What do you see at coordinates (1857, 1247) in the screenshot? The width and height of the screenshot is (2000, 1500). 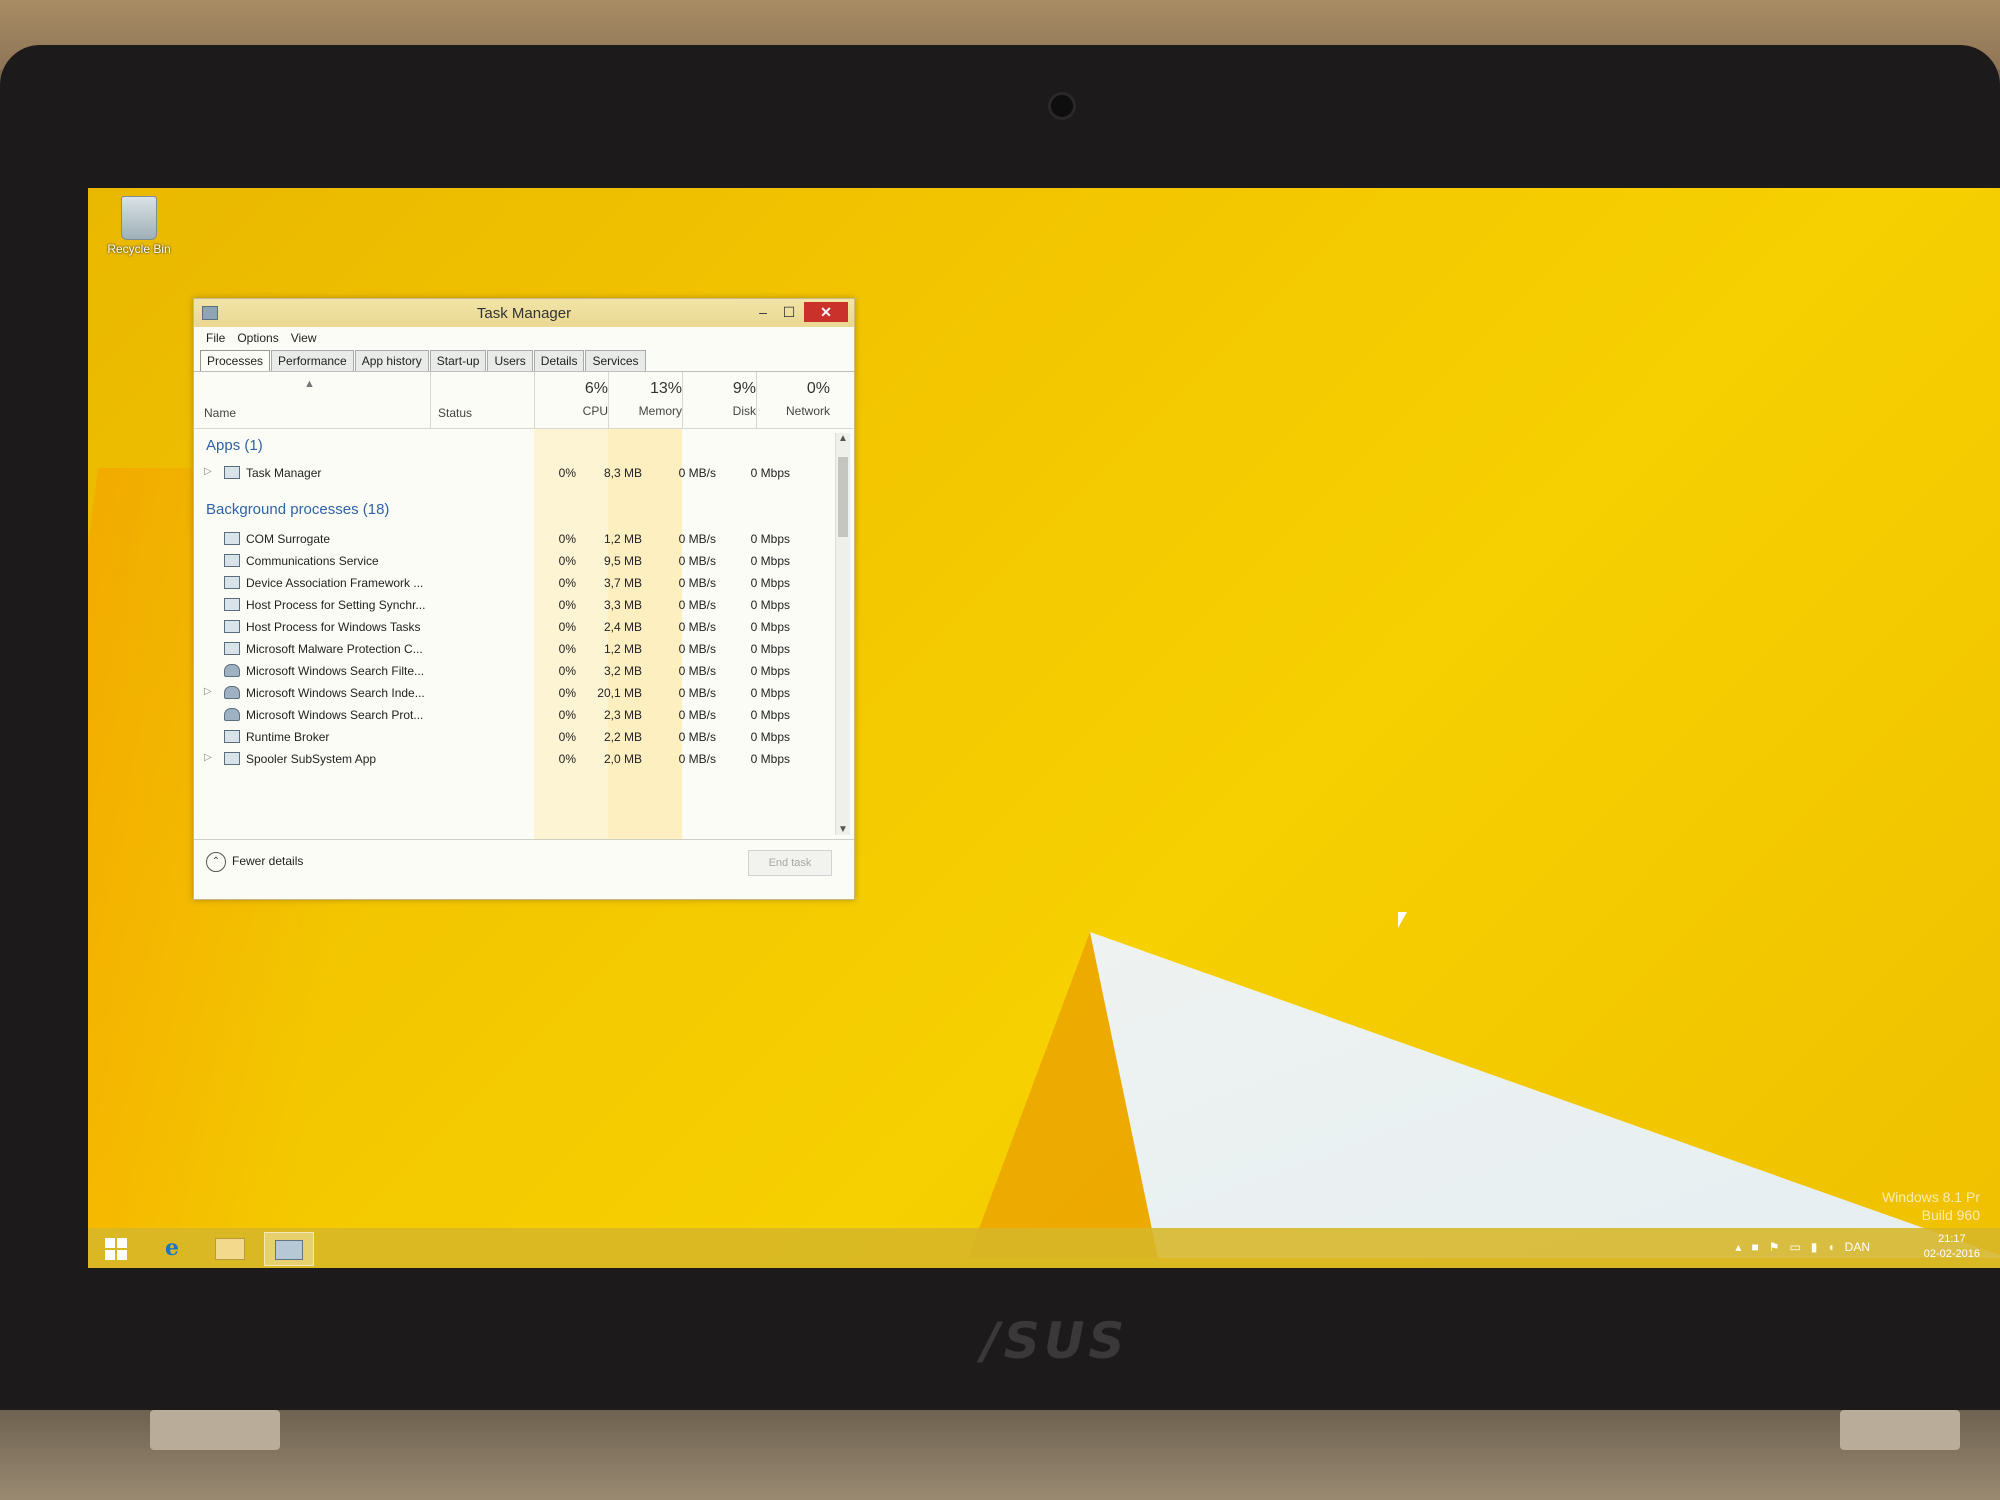 I see `language-indicator: DAN` at bounding box center [1857, 1247].